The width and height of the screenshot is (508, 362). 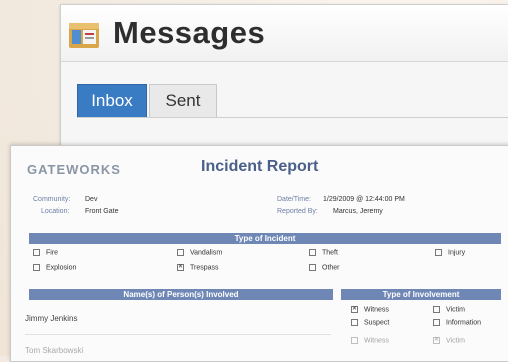 What do you see at coordinates (370, 340) in the screenshot?
I see `involvement-witness: Witness` at bounding box center [370, 340].